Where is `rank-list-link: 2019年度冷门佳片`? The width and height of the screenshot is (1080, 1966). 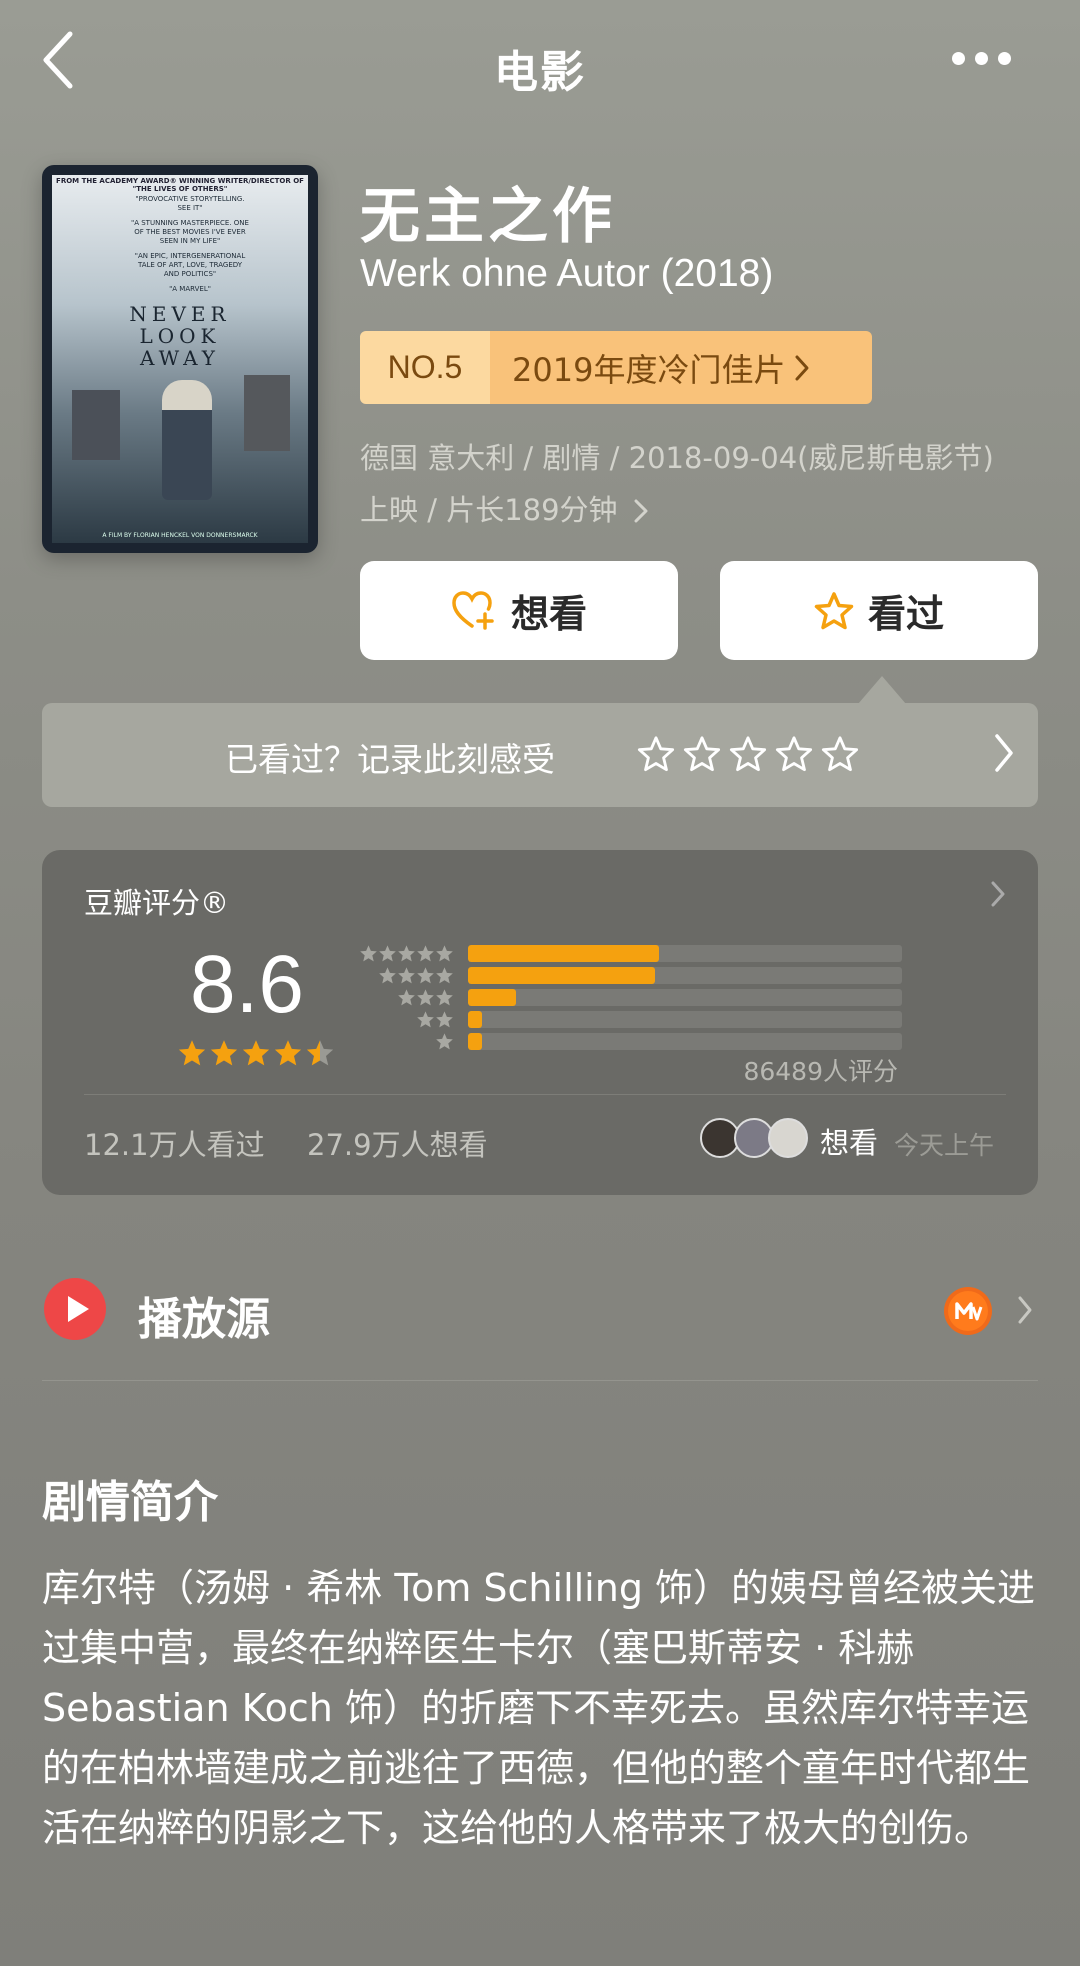
rank-list-link: 2019年度冷门佳片 is located at coordinates (681, 367).